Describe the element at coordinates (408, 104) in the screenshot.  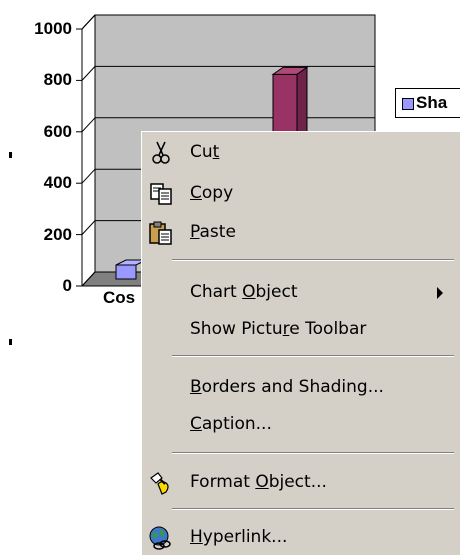
I see `legend-swatch` at that location.